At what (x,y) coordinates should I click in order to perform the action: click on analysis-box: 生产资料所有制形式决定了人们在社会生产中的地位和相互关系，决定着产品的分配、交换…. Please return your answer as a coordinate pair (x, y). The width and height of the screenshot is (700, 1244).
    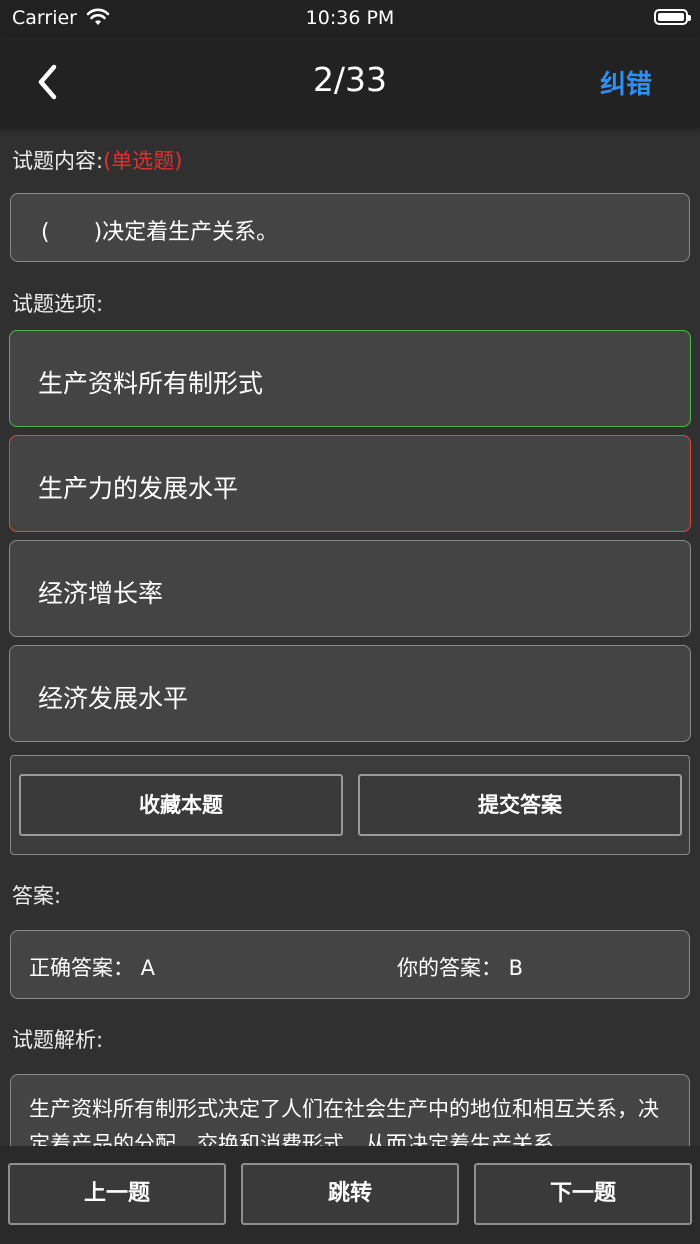
    Looking at the image, I should click on (350, 1110).